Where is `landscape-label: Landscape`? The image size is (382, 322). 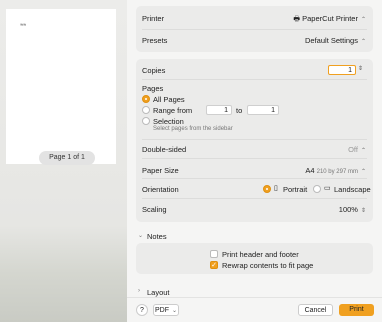
landscape-label: Landscape is located at coordinates (352, 189).